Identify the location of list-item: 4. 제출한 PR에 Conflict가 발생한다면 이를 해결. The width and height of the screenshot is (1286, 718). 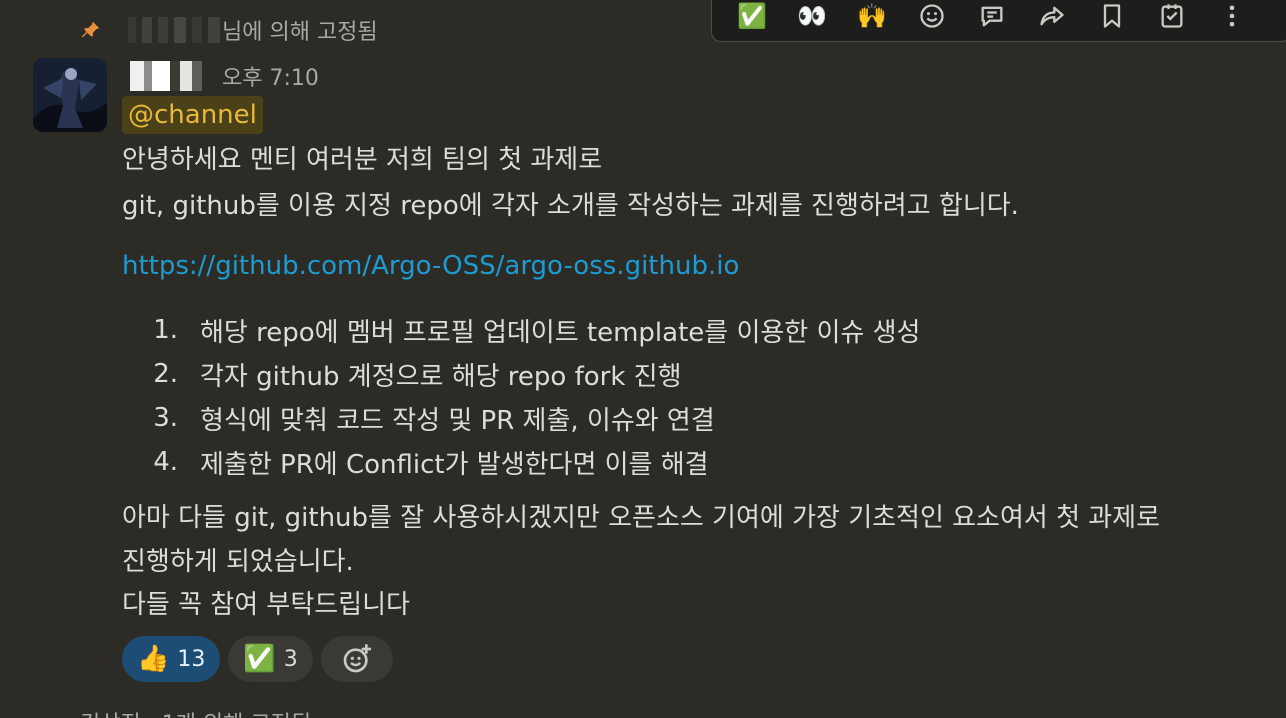
(521, 462).